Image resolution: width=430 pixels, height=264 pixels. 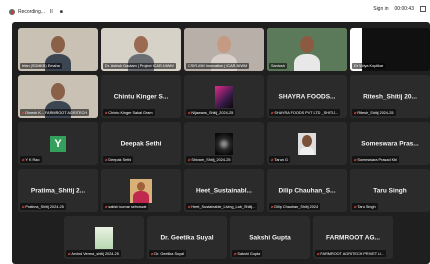 I want to click on participant-name-label: Sakshi Gupta, so click(x=249, y=253).